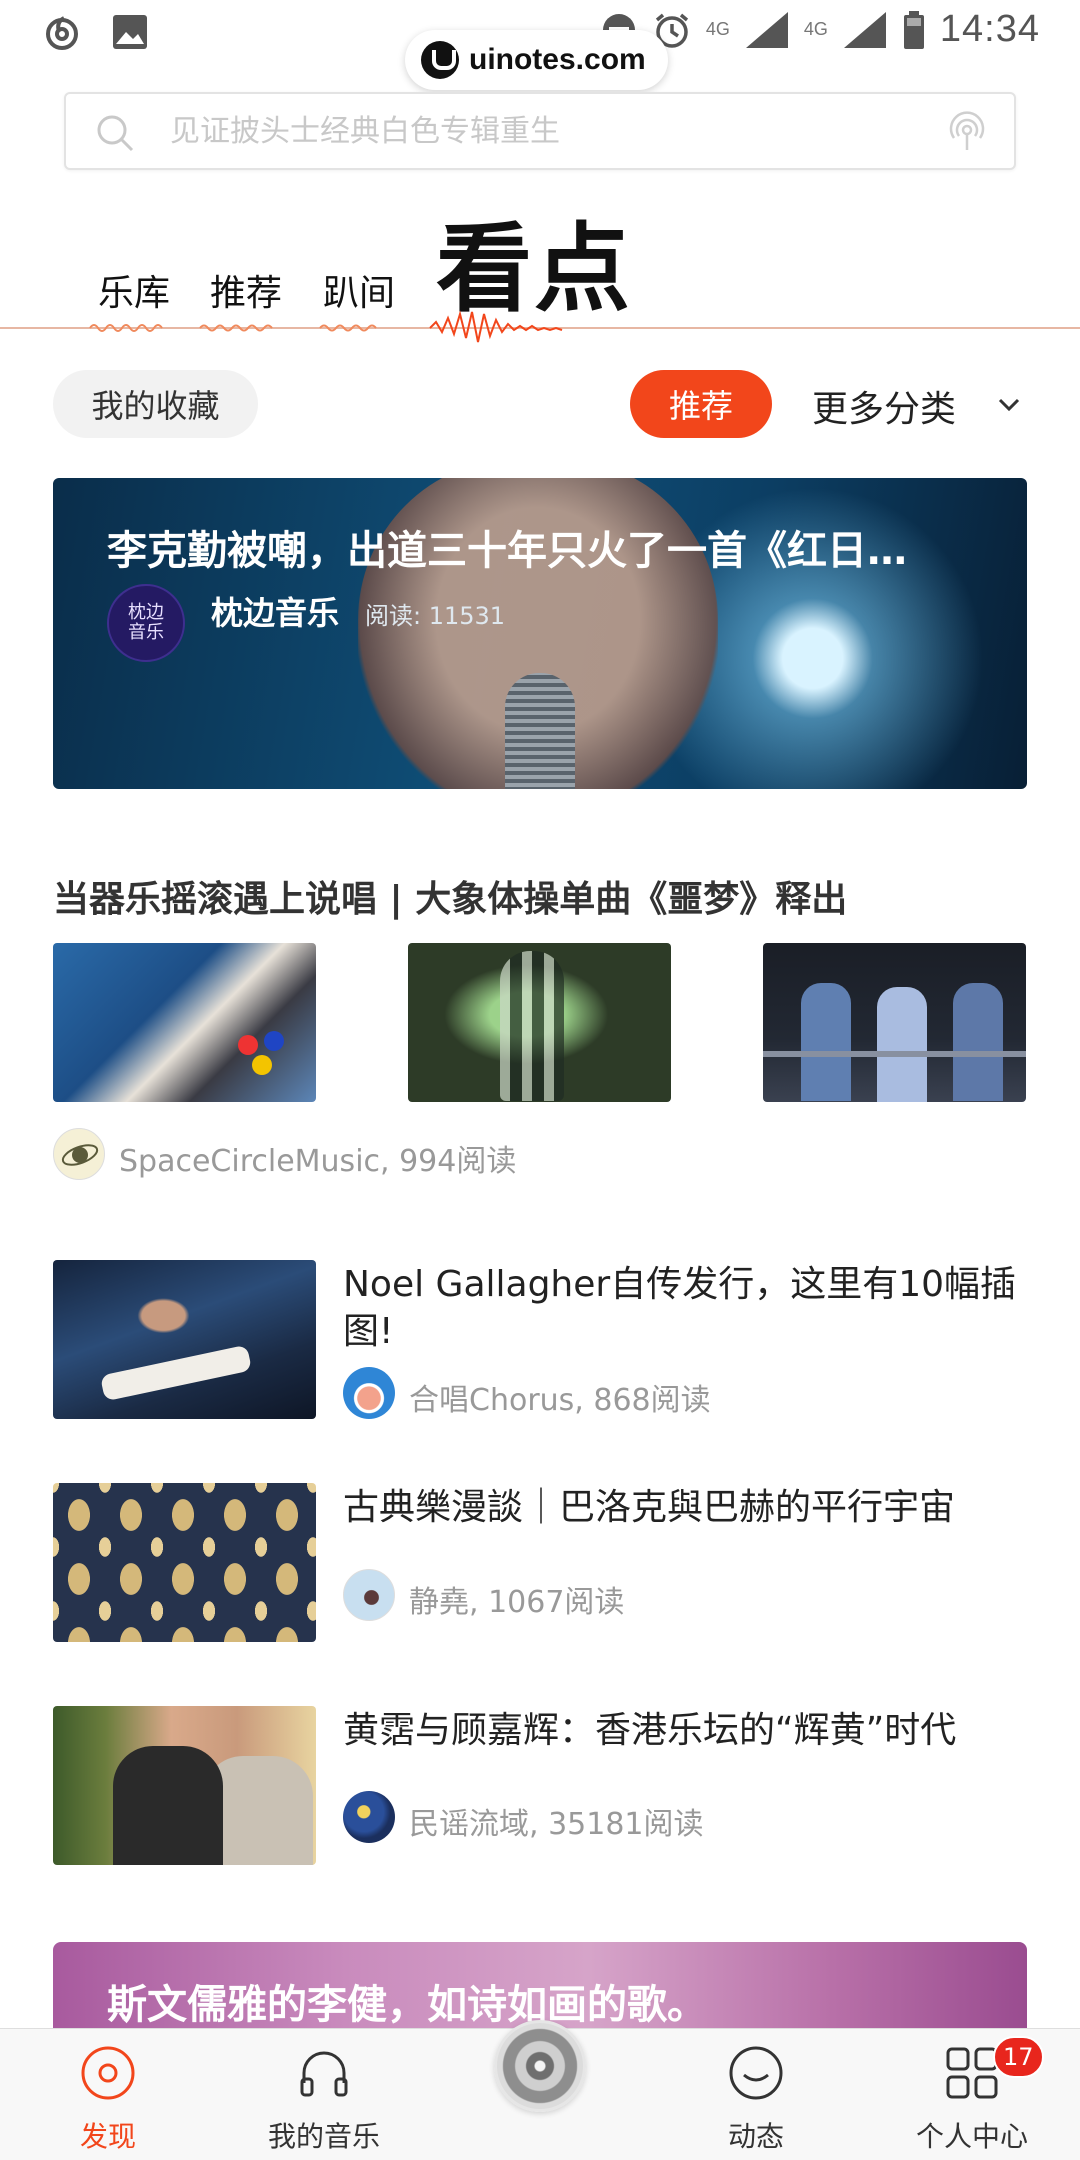  What do you see at coordinates (155, 404) in the screenshot?
I see `my-favorites-chip: 我的收藏` at bounding box center [155, 404].